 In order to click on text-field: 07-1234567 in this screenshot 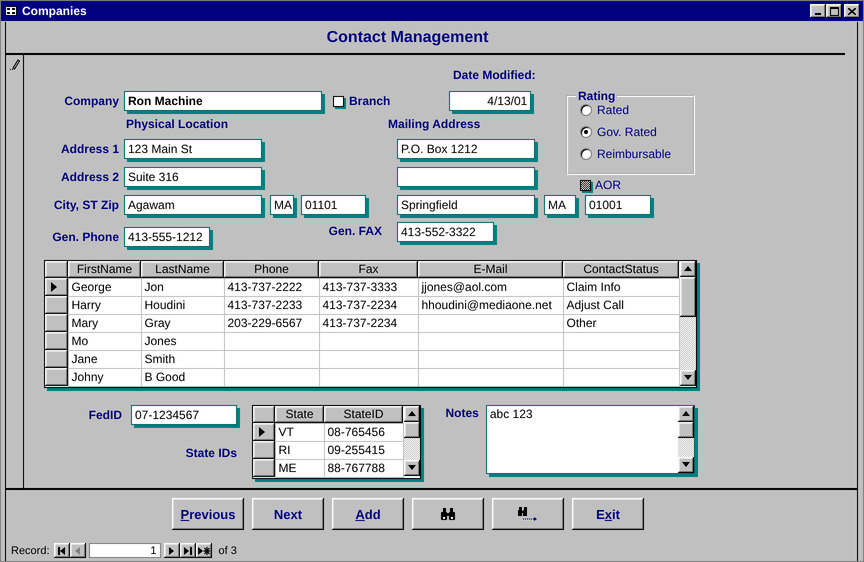, I will do `click(184, 415)`.